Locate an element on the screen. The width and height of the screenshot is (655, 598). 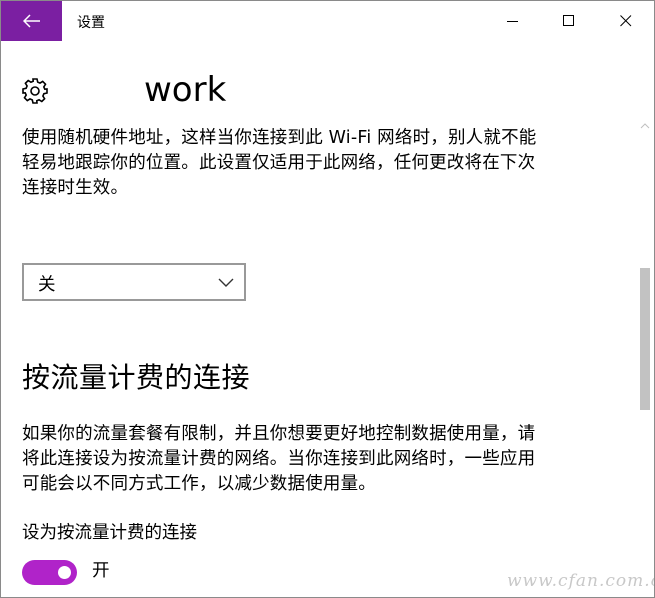
title-bar: 设置 is located at coordinates (327, 21).